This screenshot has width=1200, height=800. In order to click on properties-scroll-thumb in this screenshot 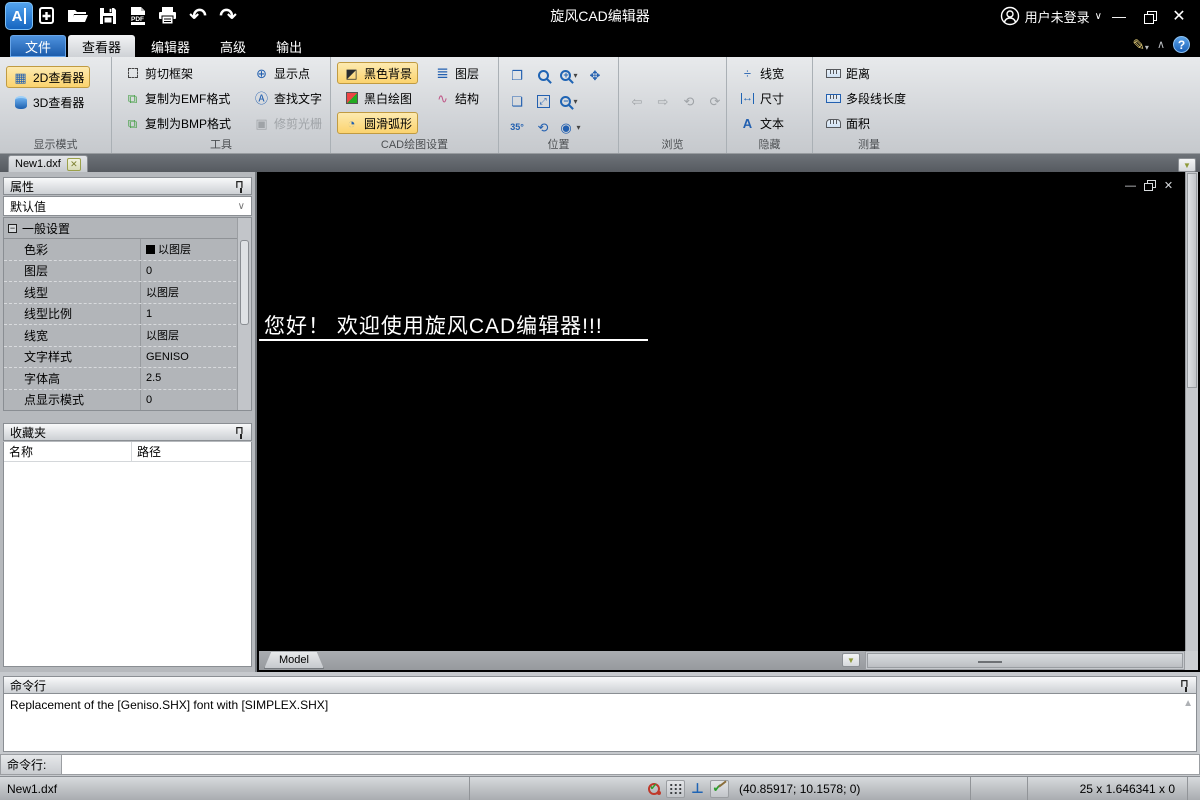, I will do `click(244, 282)`.